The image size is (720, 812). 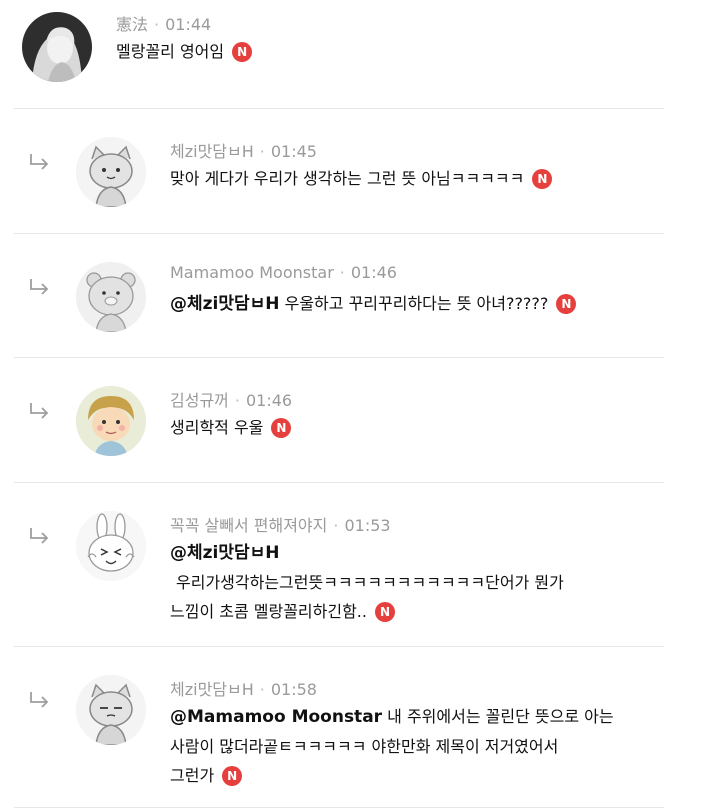 I want to click on comment-body: 우울하고 꾸리꾸리하다는 뜻 아녀?????, so click(x=416, y=303).